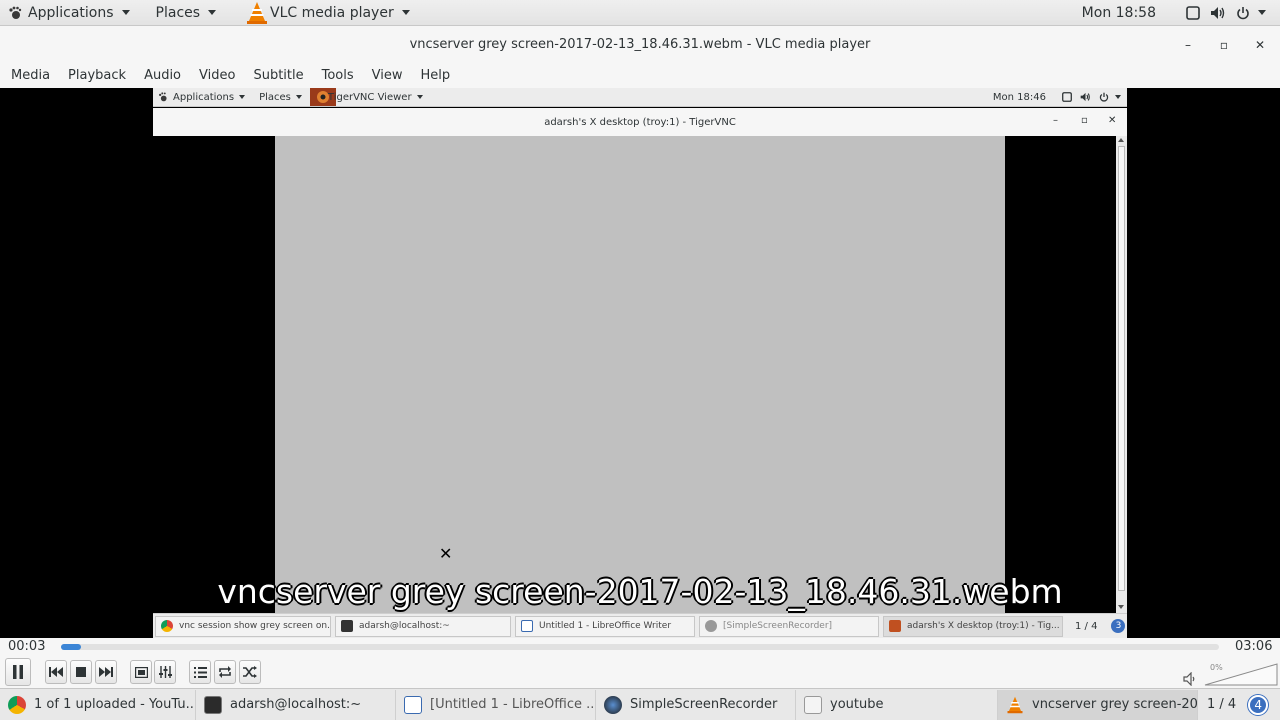 The width and height of the screenshot is (1280, 720). I want to click on close-icon: ✕, so click(1260, 44).